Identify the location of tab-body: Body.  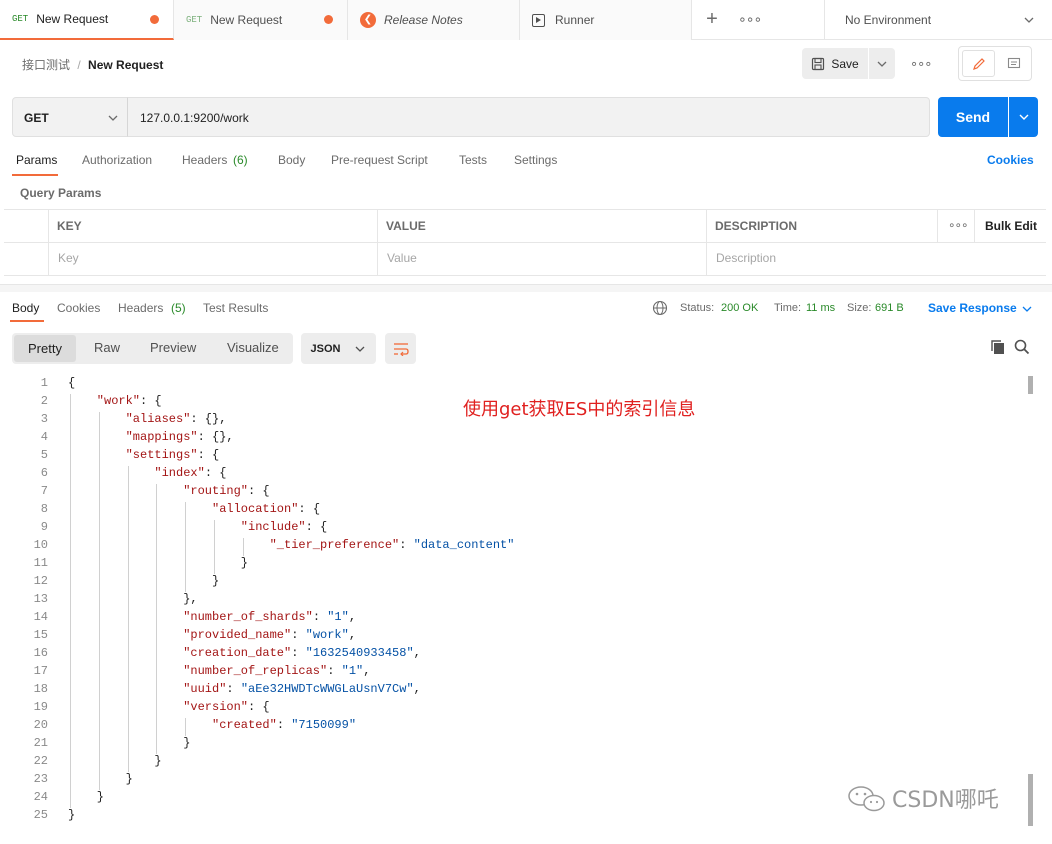
(291, 160).